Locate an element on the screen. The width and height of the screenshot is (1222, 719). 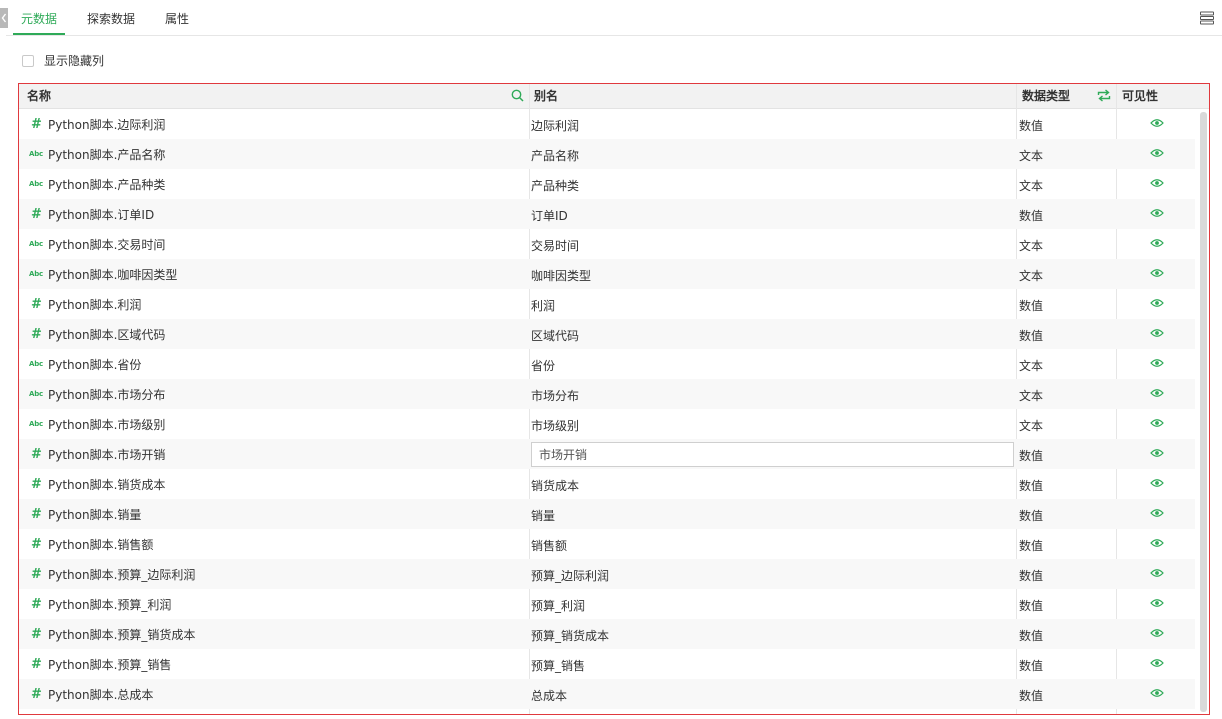
alias-cell: 市场分布 is located at coordinates (555, 395).